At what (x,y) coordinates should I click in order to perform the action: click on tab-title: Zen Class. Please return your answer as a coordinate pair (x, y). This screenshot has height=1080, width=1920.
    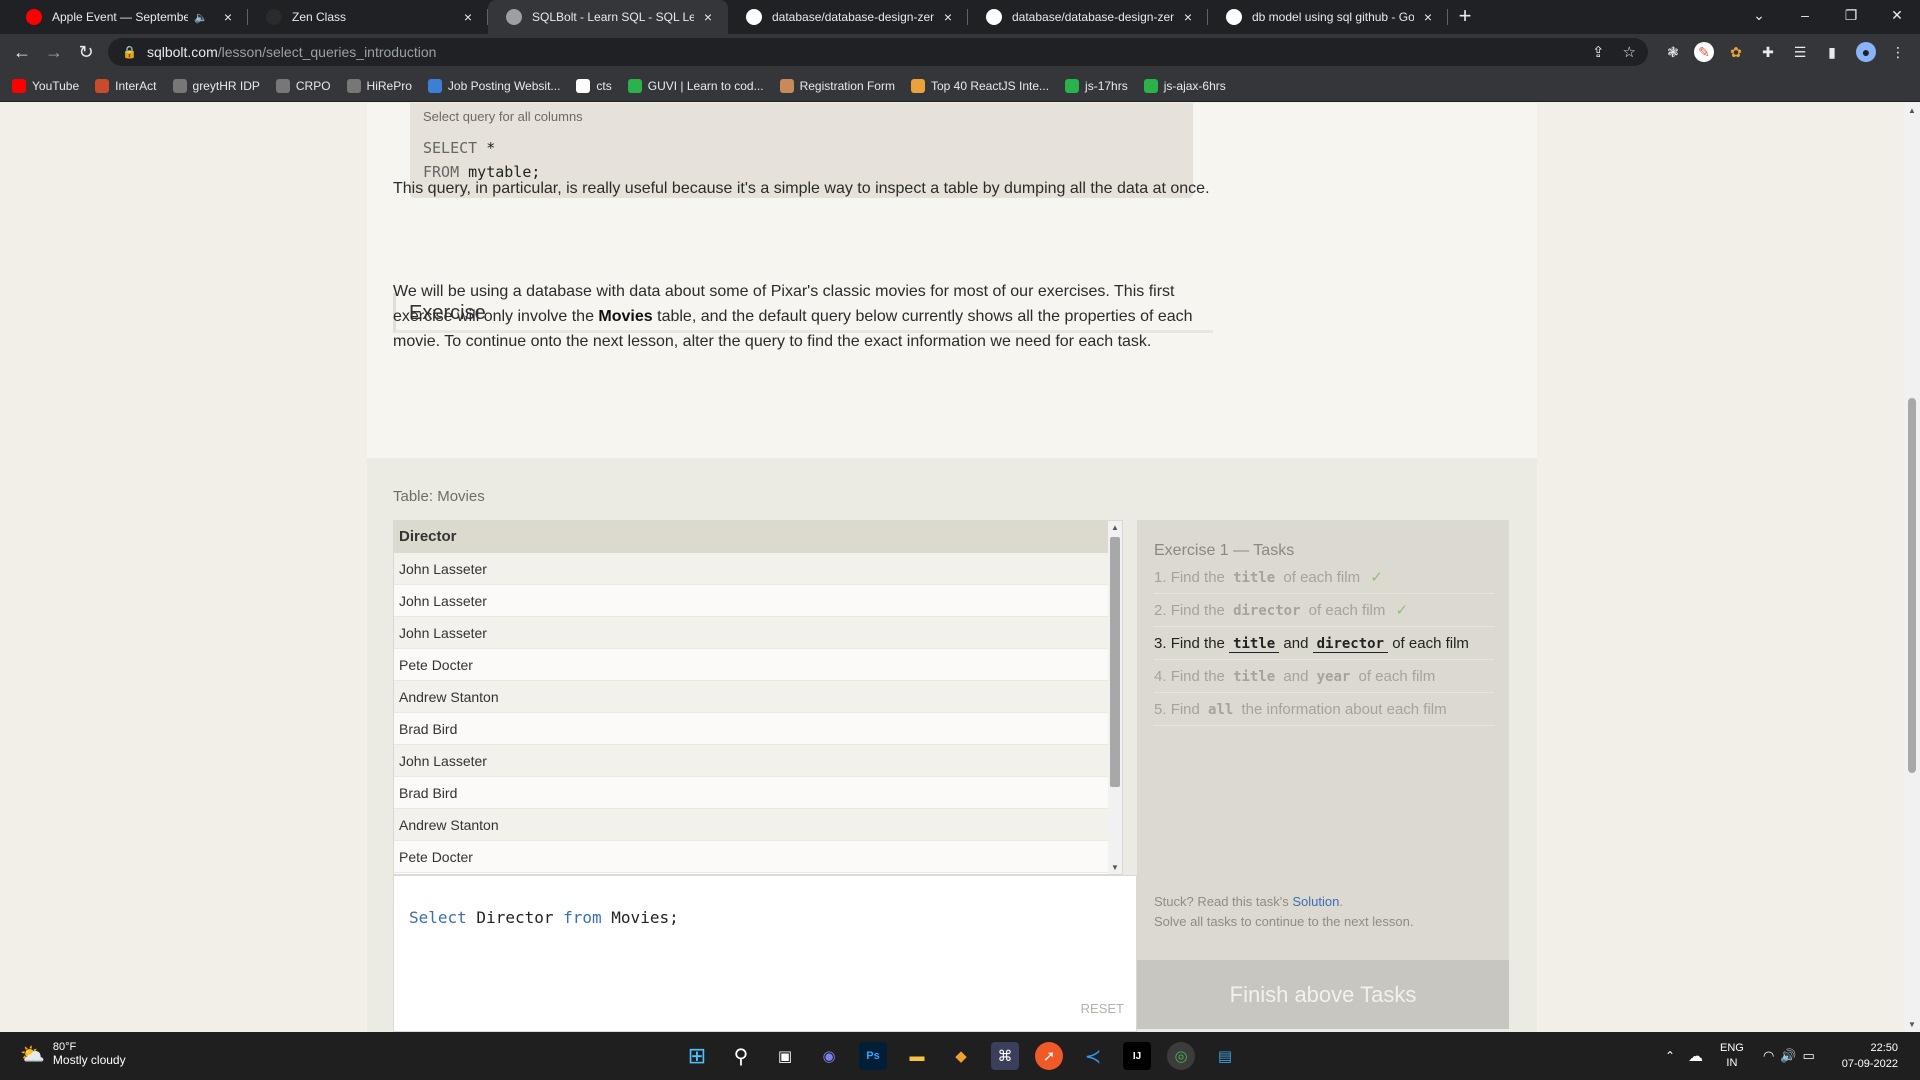
    Looking at the image, I should click on (319, 17).